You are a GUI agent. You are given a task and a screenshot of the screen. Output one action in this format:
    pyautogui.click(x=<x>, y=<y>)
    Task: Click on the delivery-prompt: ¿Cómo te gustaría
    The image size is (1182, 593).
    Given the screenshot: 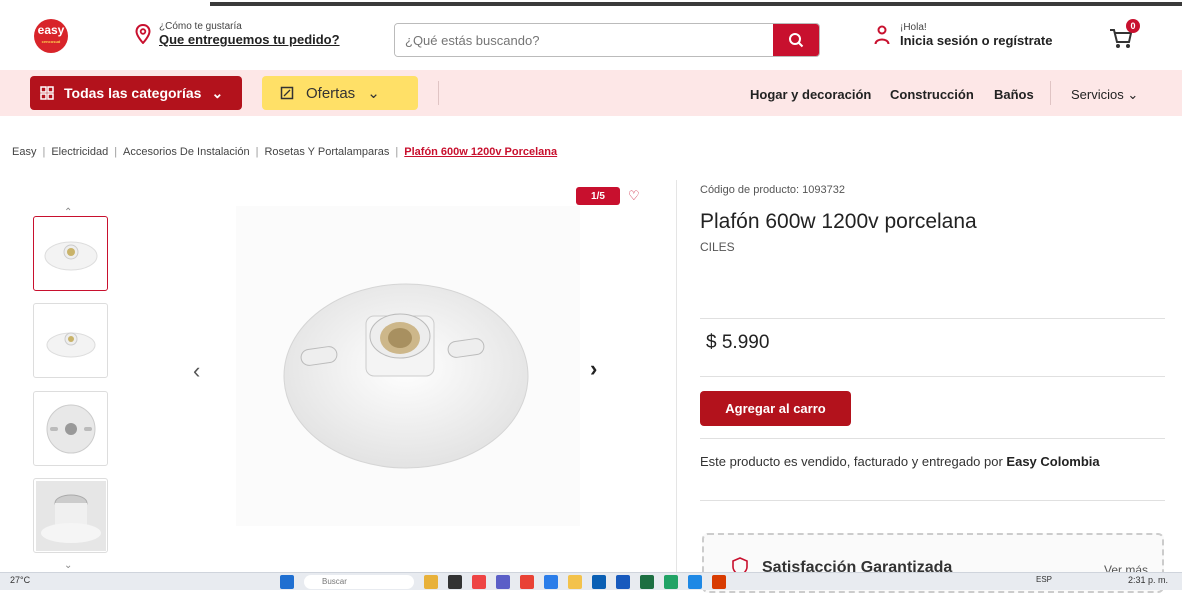 What is the action you would take?
    pyautogui.click(x=200, y=26)
    